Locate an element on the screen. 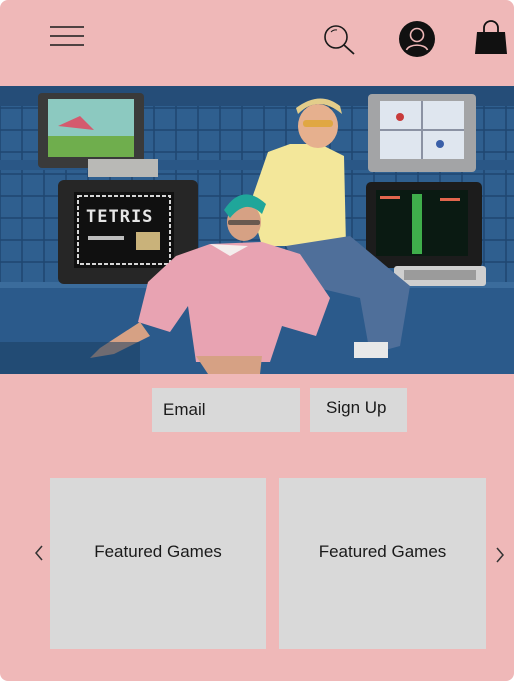 This screenshot has height=683, width=516. chevron-left-icon is located at coordinates (39, 553).